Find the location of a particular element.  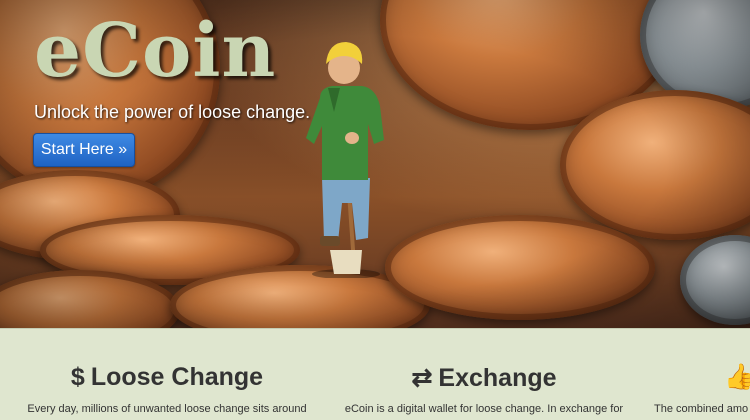

feature-community: 👍 The combined amo is located at coordinates (692, 374).